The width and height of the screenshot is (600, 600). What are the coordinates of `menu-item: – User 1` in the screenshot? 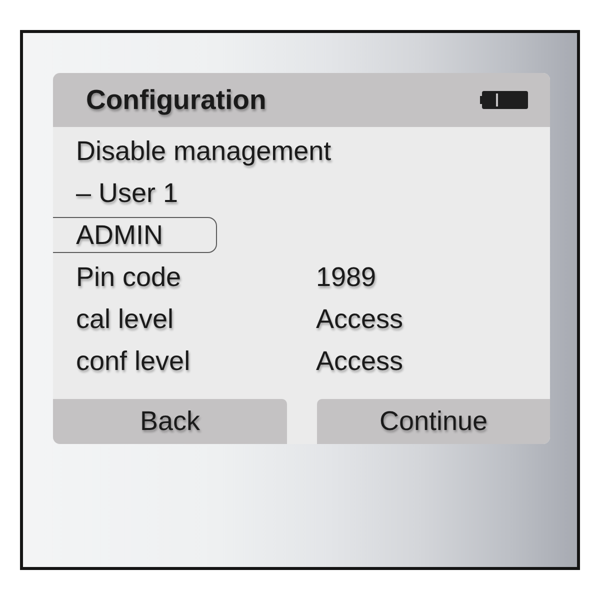 It's located at (135, 193).